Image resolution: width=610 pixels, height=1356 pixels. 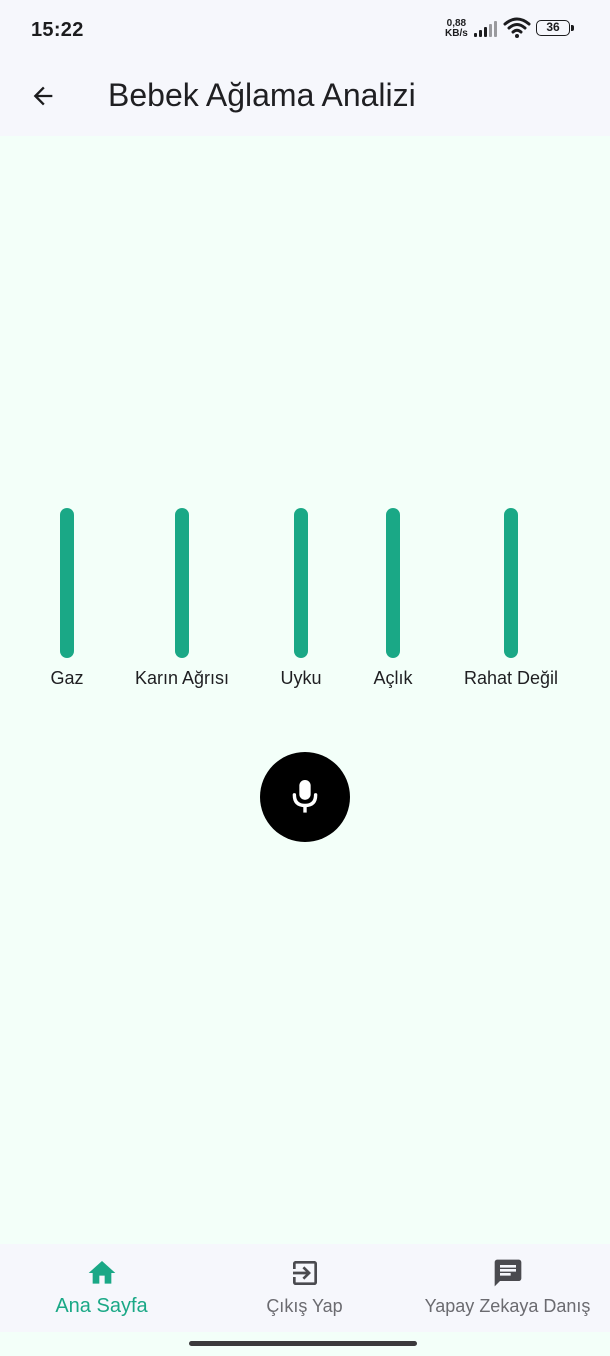 What do you see at coordinates (507, 1306) in the screenshot?
I see `nav-label: Yapay Zekaya Danış` at bounding box center [507, 1306].